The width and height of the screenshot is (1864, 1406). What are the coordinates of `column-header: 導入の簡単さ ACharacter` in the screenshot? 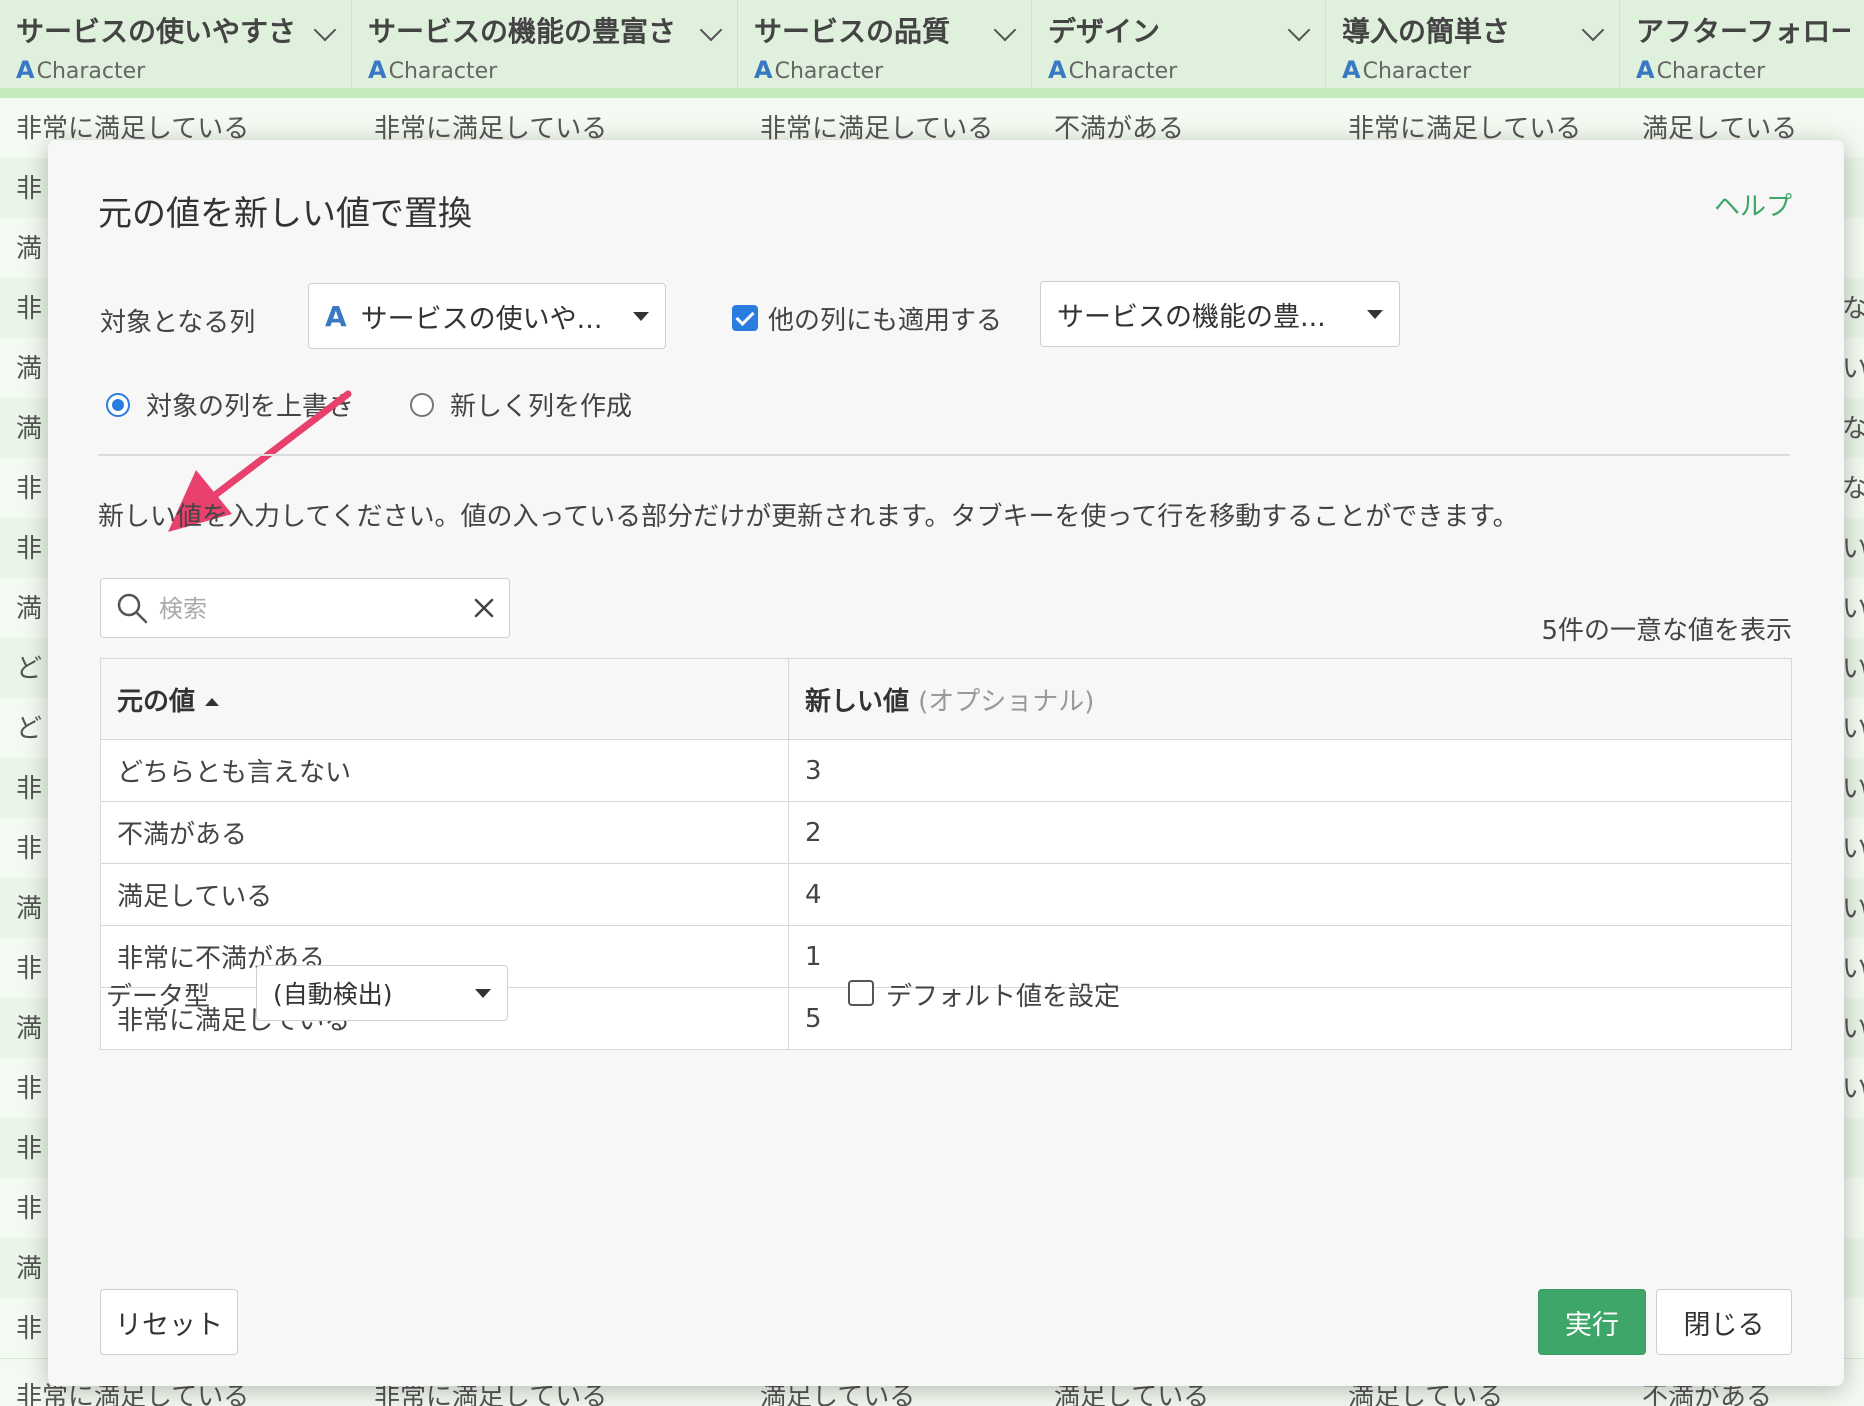 It's located at (1473, 44).